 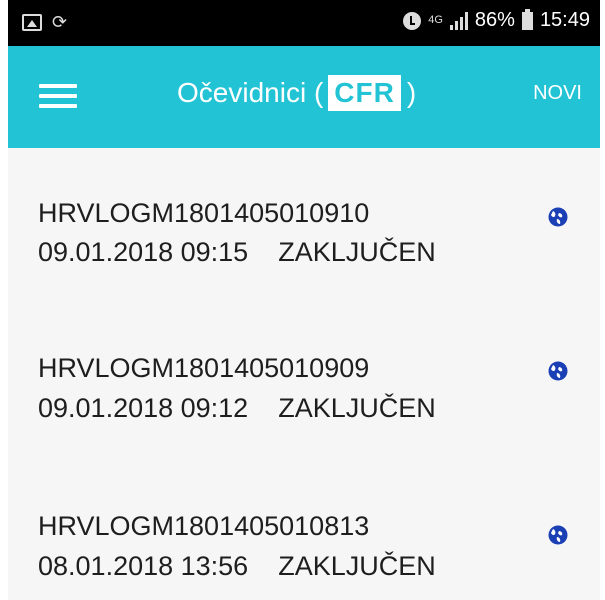 What do you see at coordinates (411, 92) in the screenshot?
I see `title-suffix: )` at bounding box center [411, 92].